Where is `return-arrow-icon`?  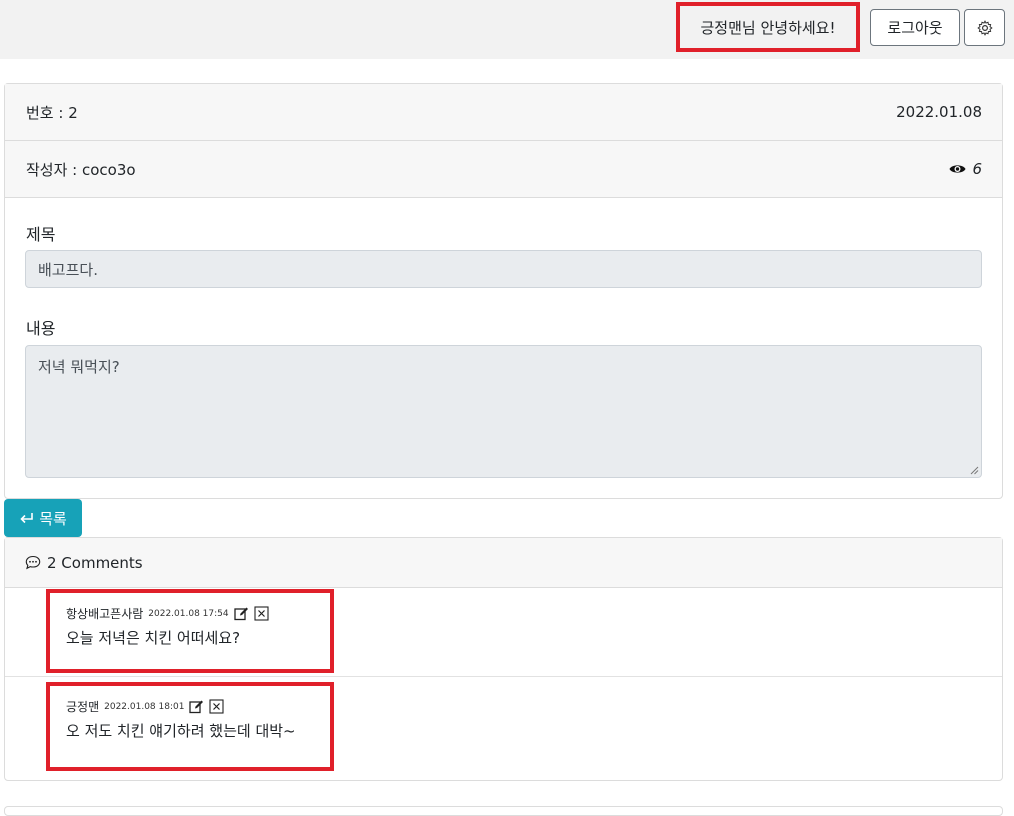
return-arrow-icon is located at coordinates (26, 518).